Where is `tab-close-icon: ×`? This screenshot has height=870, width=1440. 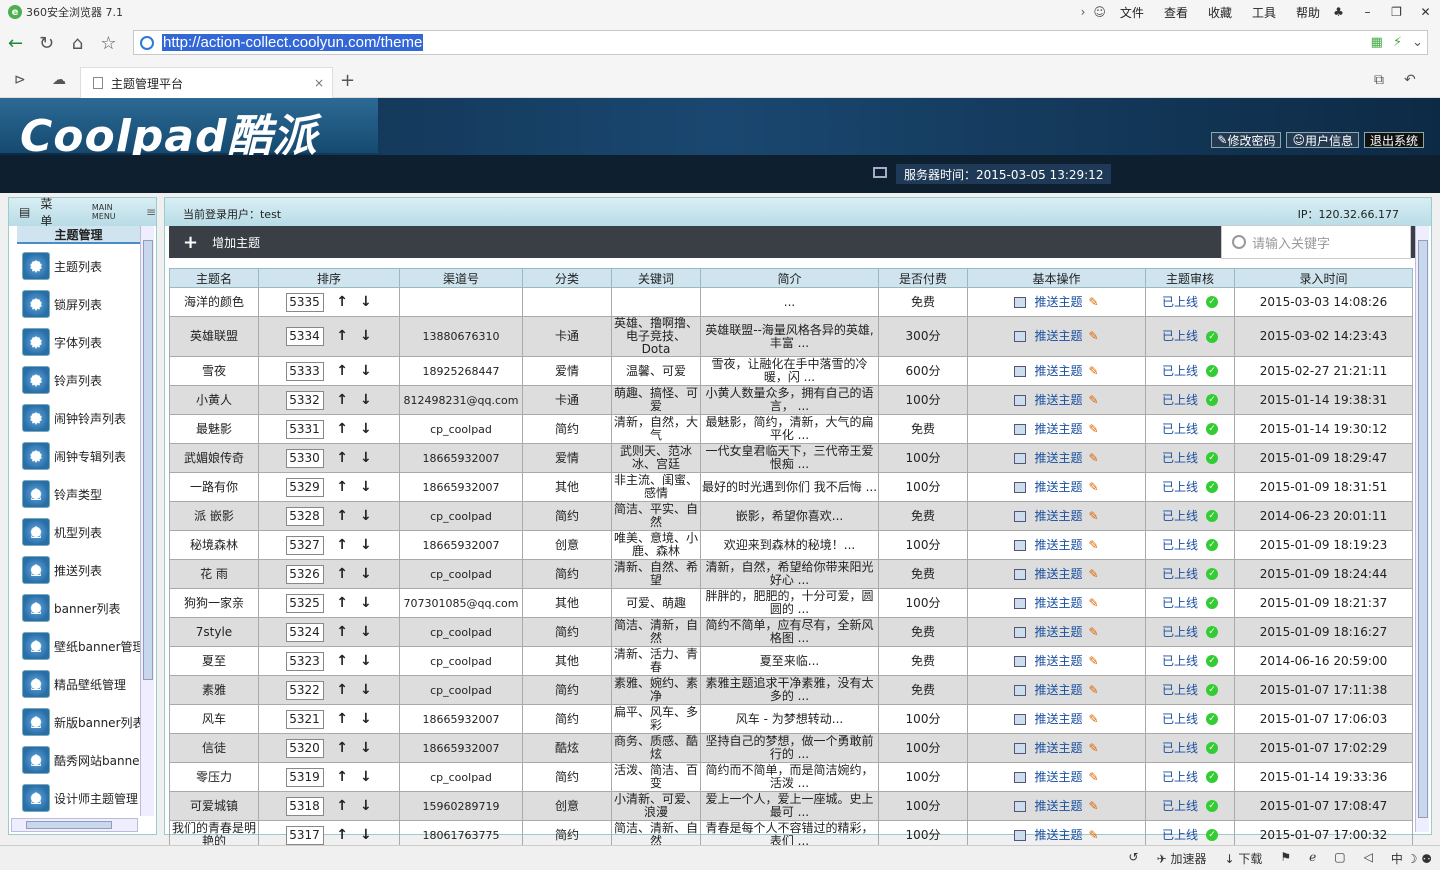
tab-close-icon: × is located at coordinates (319, 83).